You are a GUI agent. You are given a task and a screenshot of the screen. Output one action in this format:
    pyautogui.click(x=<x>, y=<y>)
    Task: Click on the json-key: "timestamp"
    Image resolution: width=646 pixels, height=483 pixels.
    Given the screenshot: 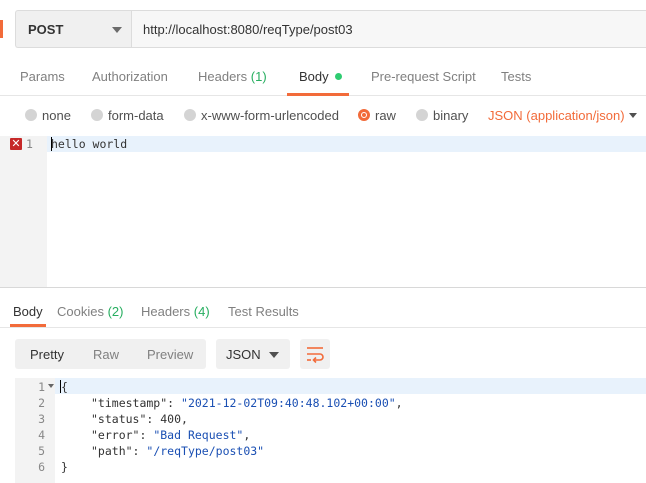 What is the action you would take?
    pyautogui.click(x=129, y=403)
    